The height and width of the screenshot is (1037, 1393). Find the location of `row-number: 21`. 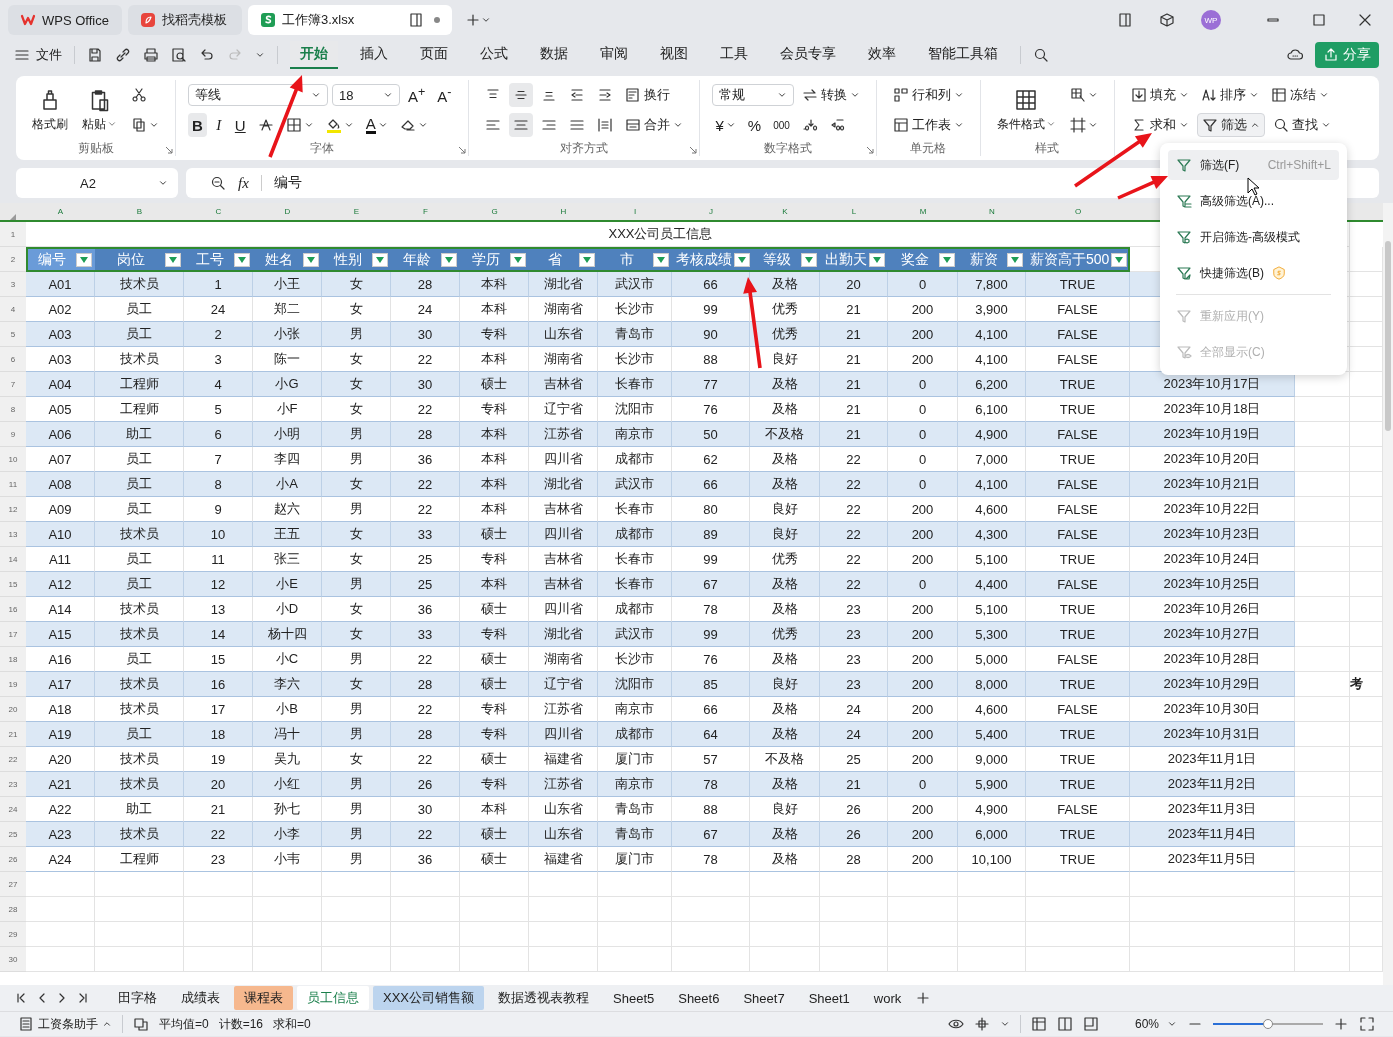

row-number: 21 is located at coordinates (13, 734).